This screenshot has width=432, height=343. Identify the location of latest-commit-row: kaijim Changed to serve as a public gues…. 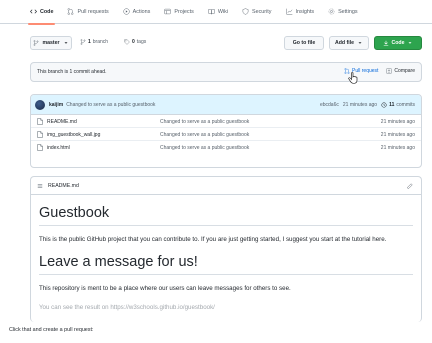
(226, 105).